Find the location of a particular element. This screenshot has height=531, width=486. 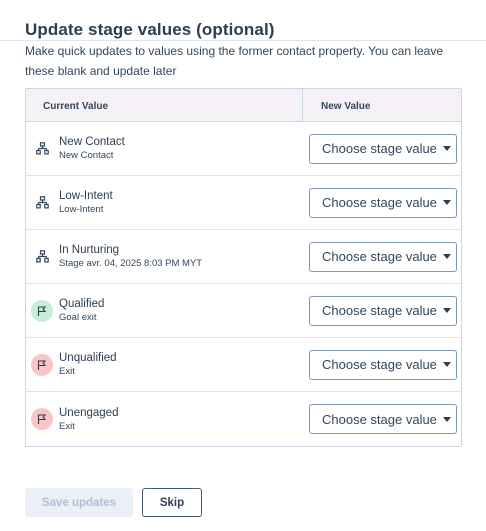

stage-detail: Stage avr. 04, 2025 8:03 PM MYT is located at coordinates (131, 263).